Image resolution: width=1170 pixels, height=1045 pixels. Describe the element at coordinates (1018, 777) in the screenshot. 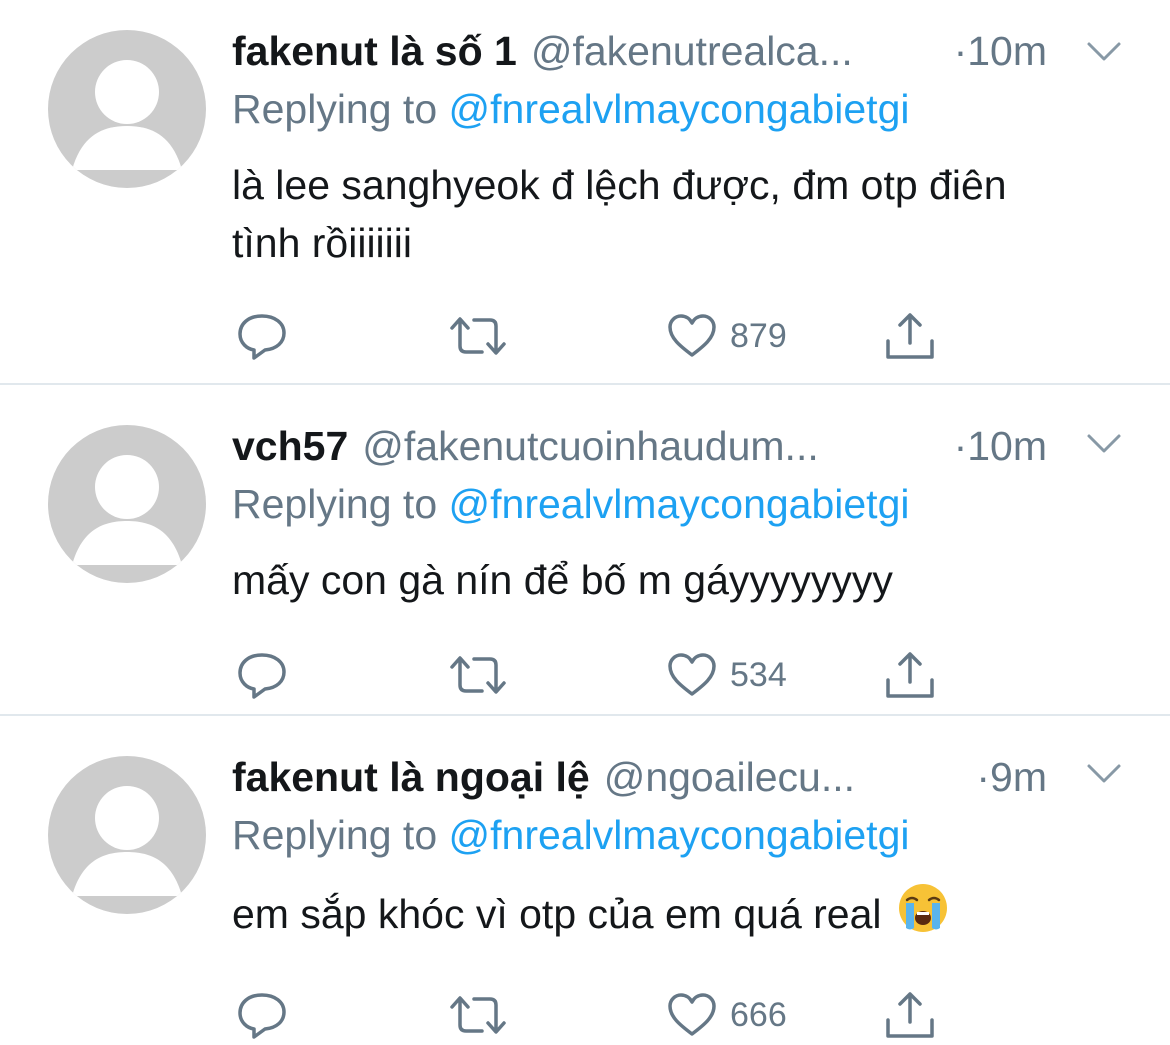

I see `timestamp: 9m` at that location.